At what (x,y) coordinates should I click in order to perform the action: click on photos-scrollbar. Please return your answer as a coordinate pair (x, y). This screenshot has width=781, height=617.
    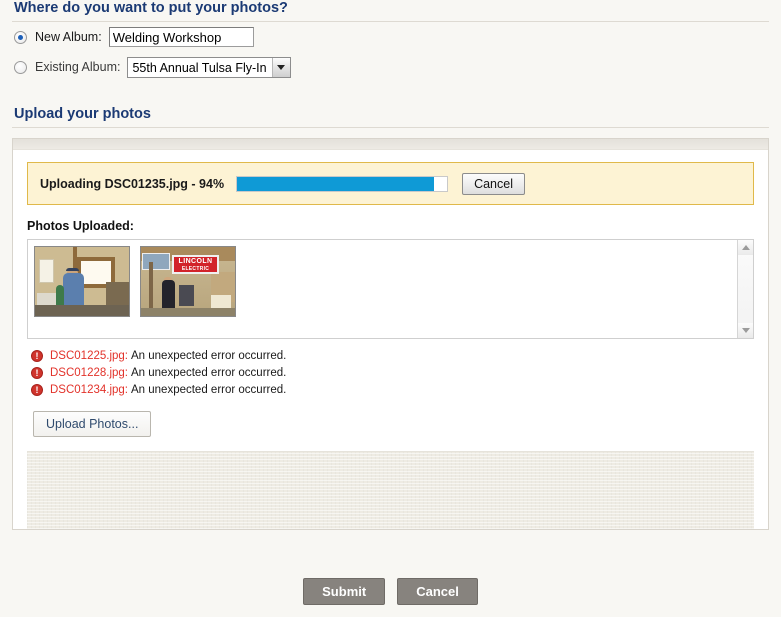
    Looking at the image, I should click on (745, 289).